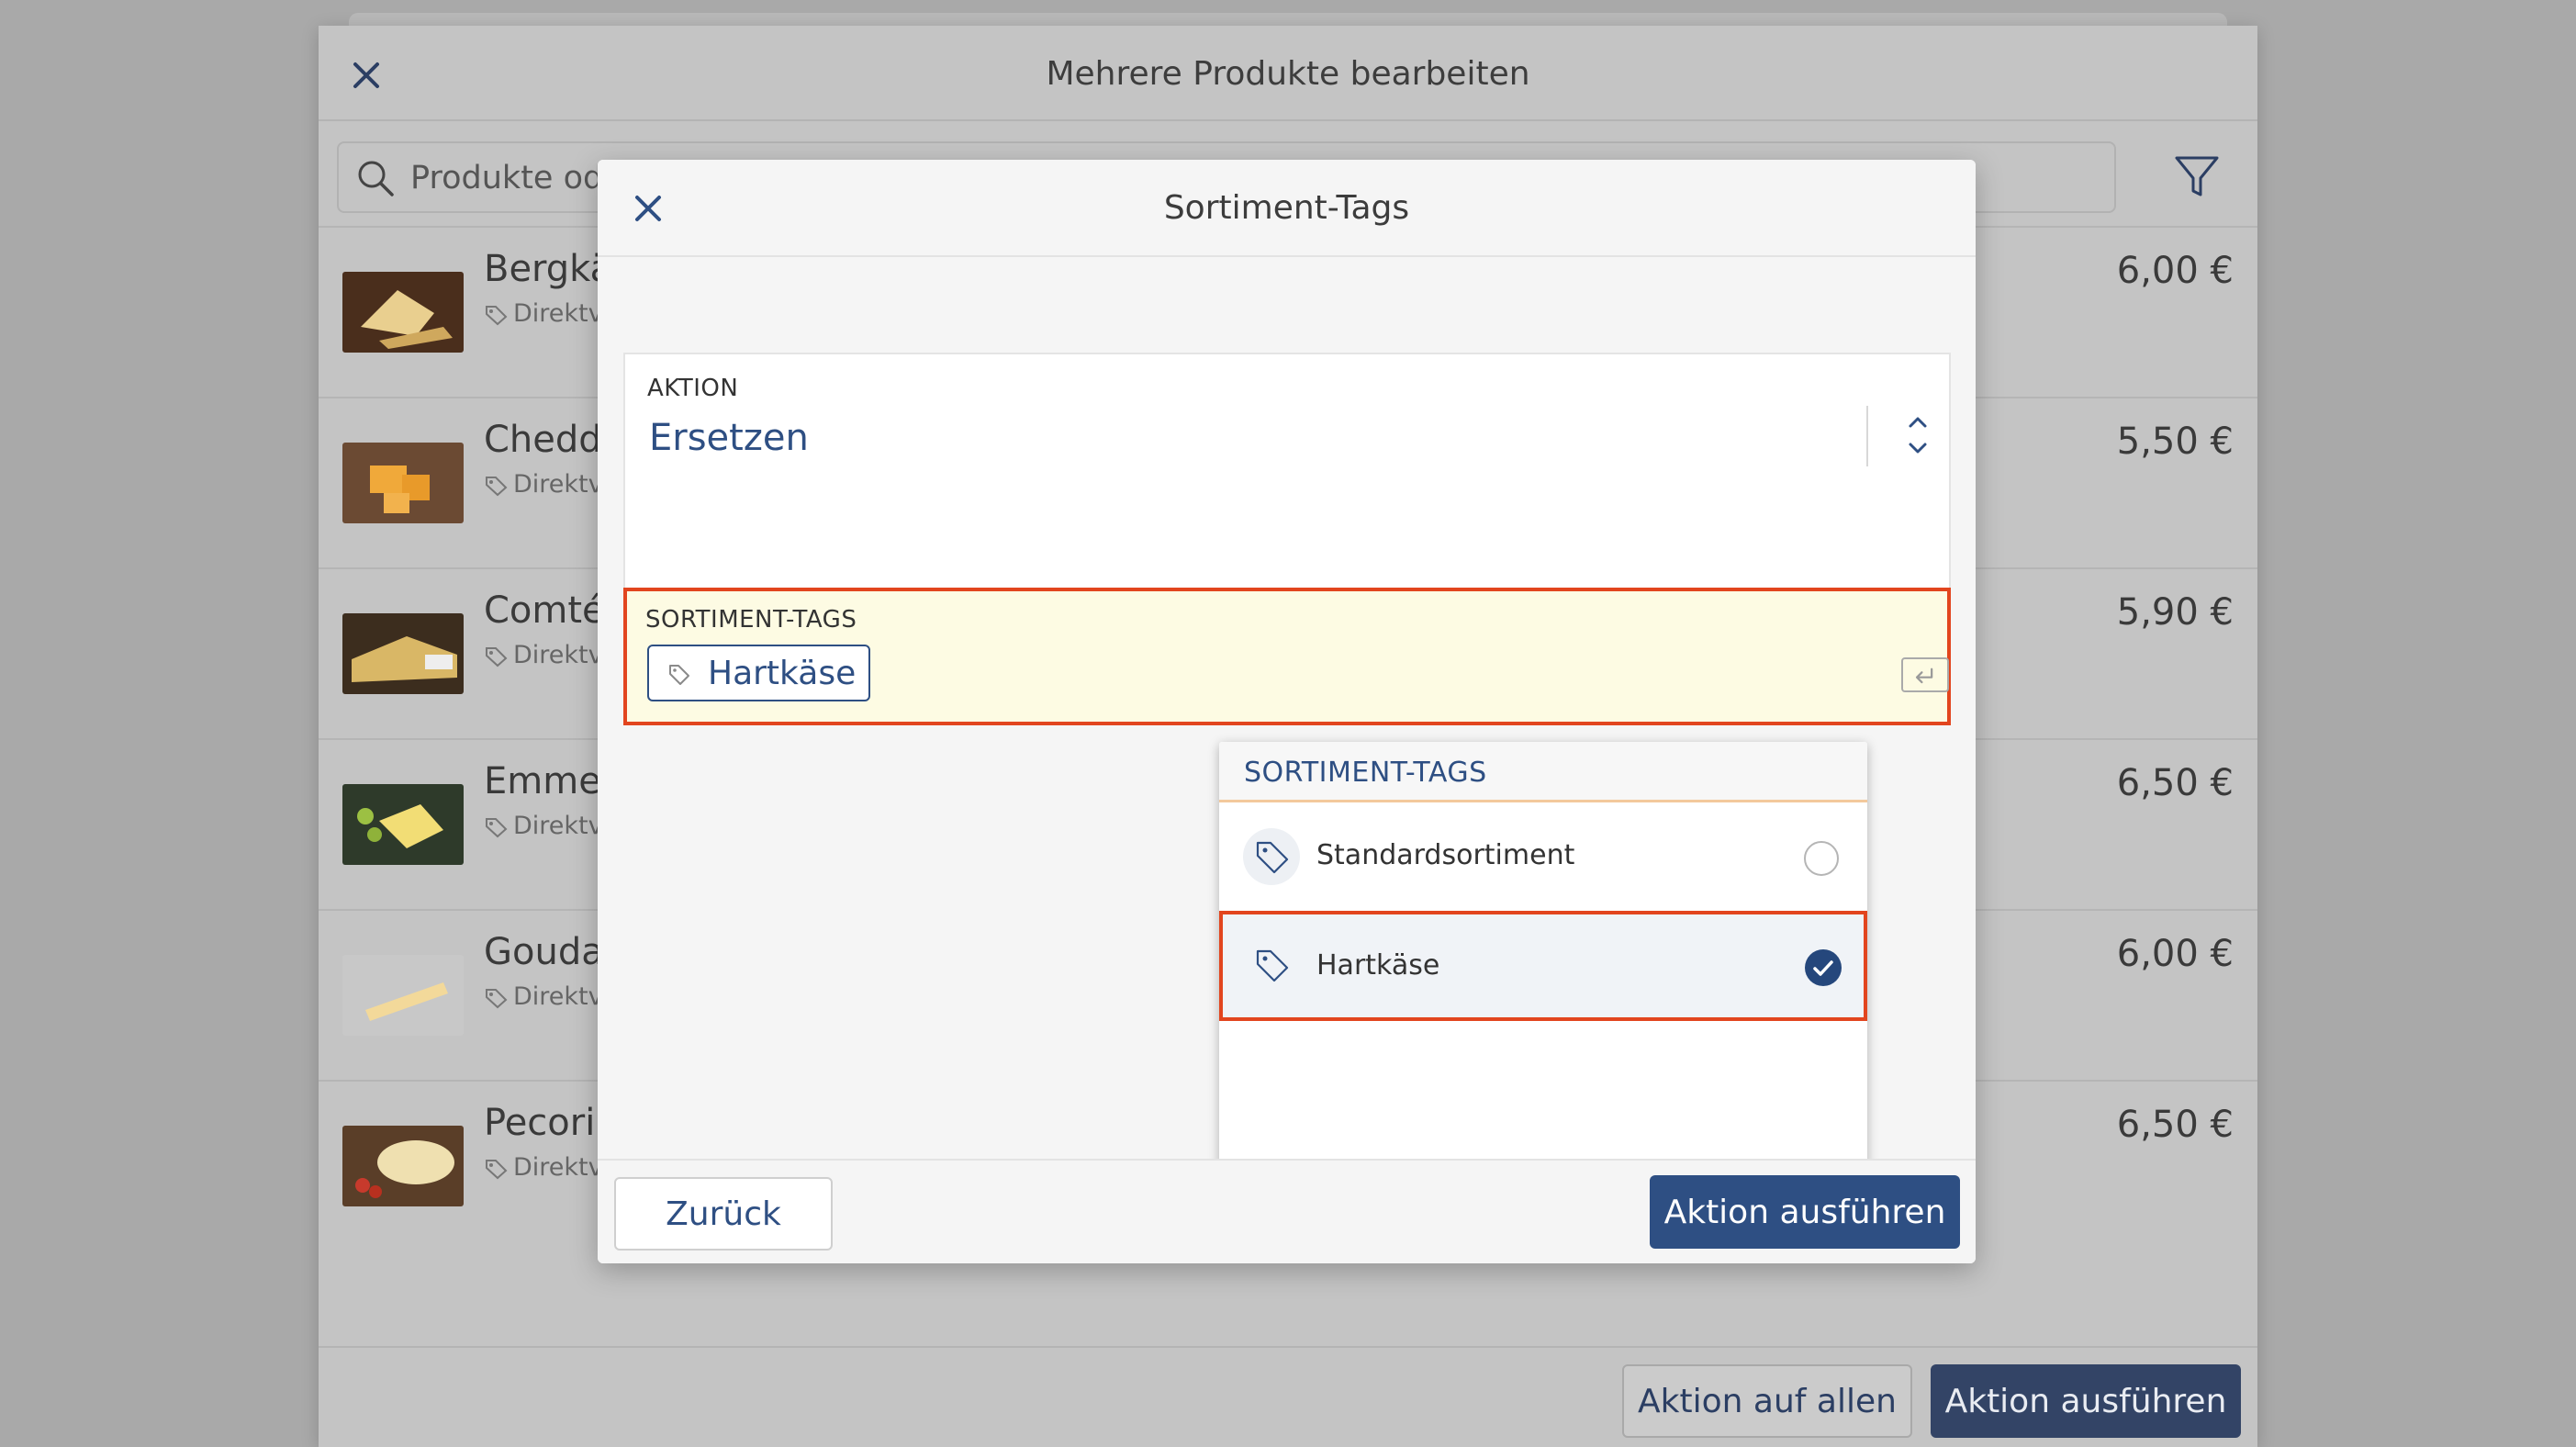 The width and height of the screenshot is (2576, 1447). Describe the element at coordinates (2086, 1401) in the screenshot. I see `run-action-button-background: Aktion ausführen` at that location.